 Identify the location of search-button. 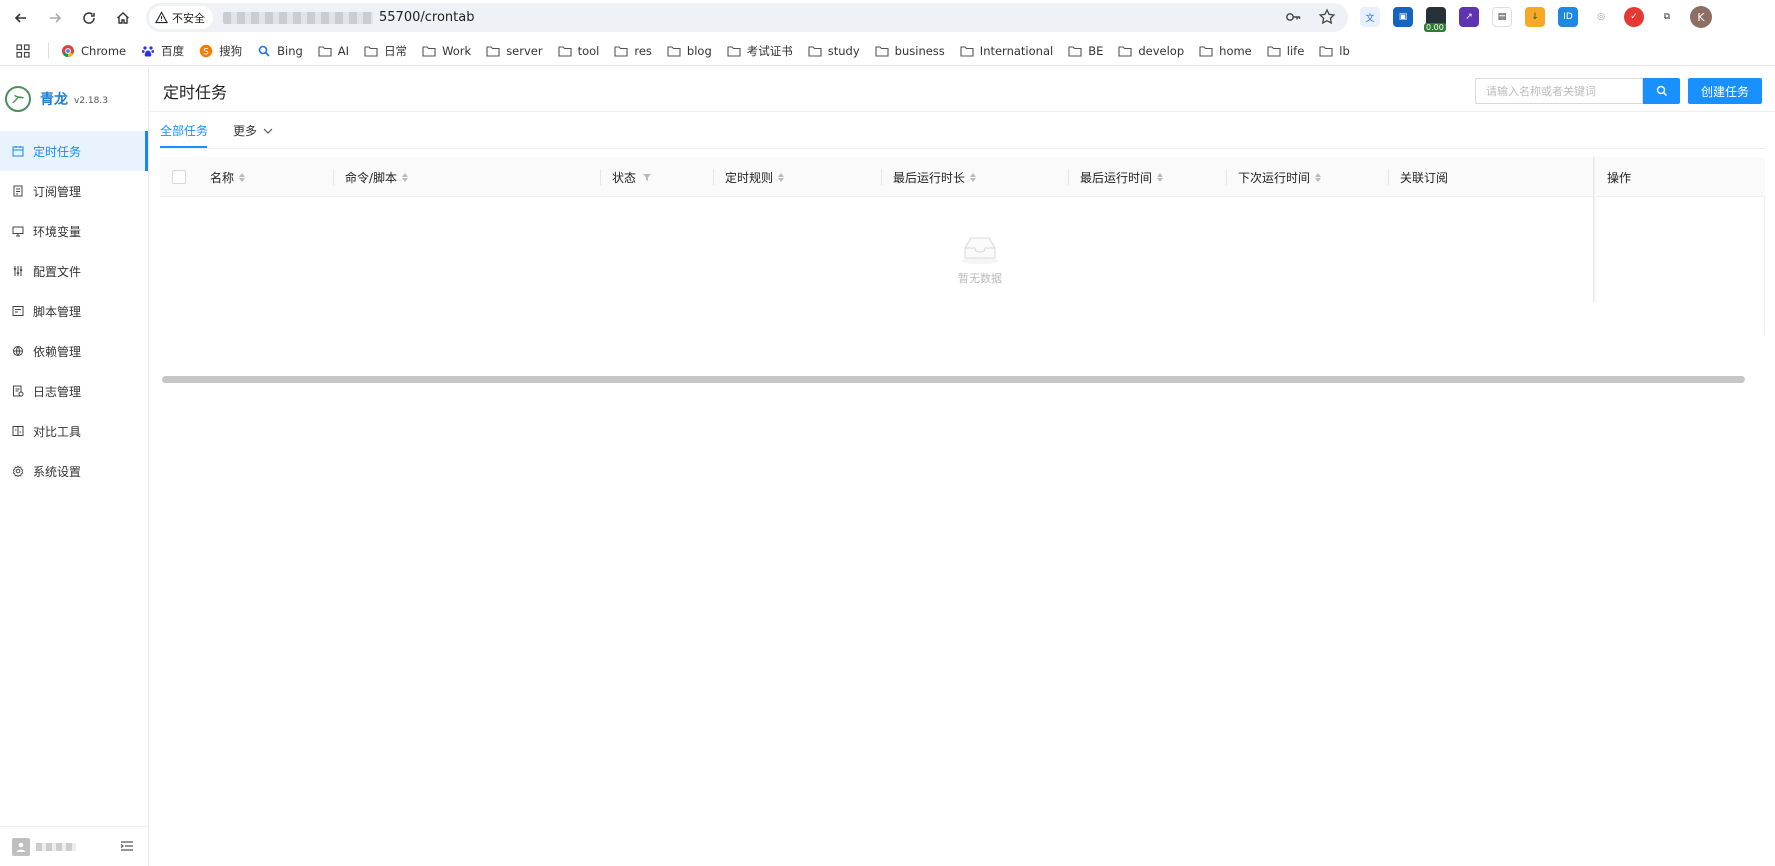
(1661, 91).